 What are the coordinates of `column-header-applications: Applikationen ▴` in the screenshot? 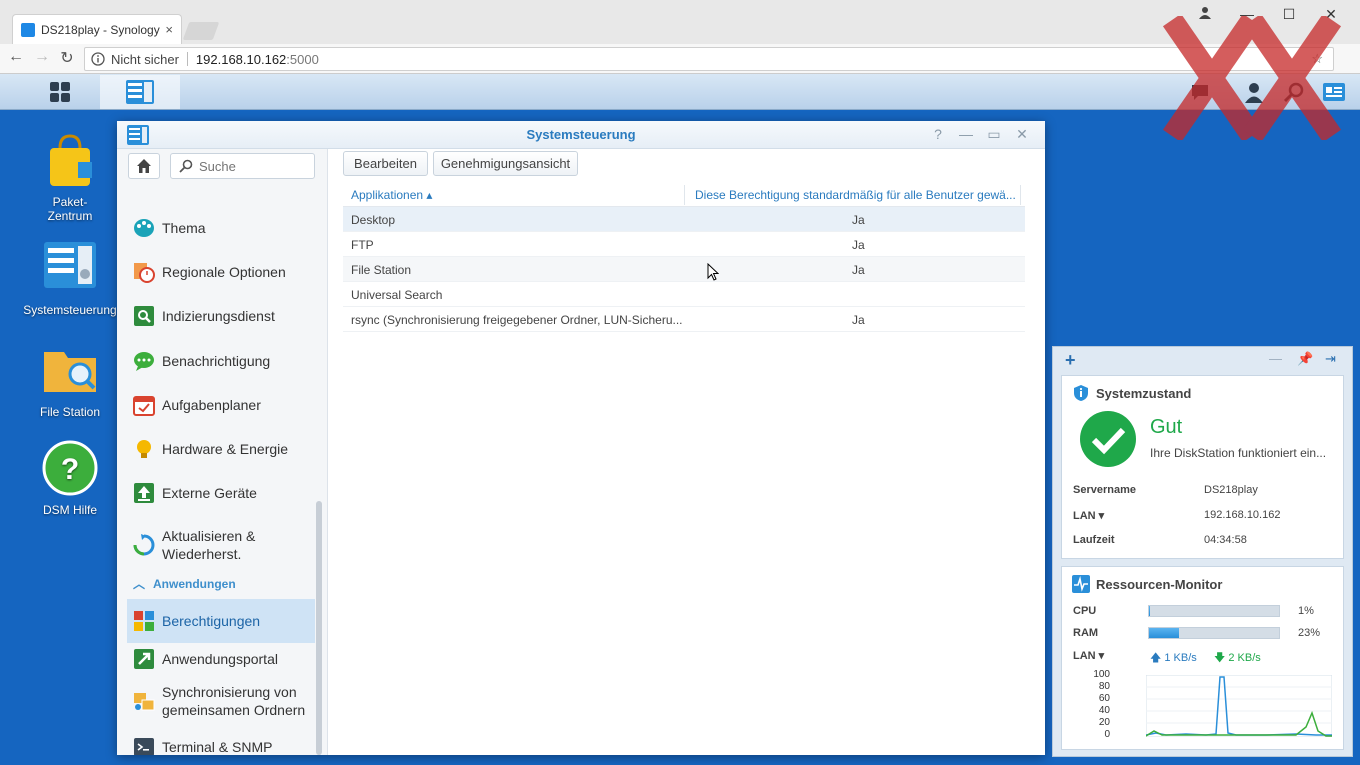 It's located at (391, 195).